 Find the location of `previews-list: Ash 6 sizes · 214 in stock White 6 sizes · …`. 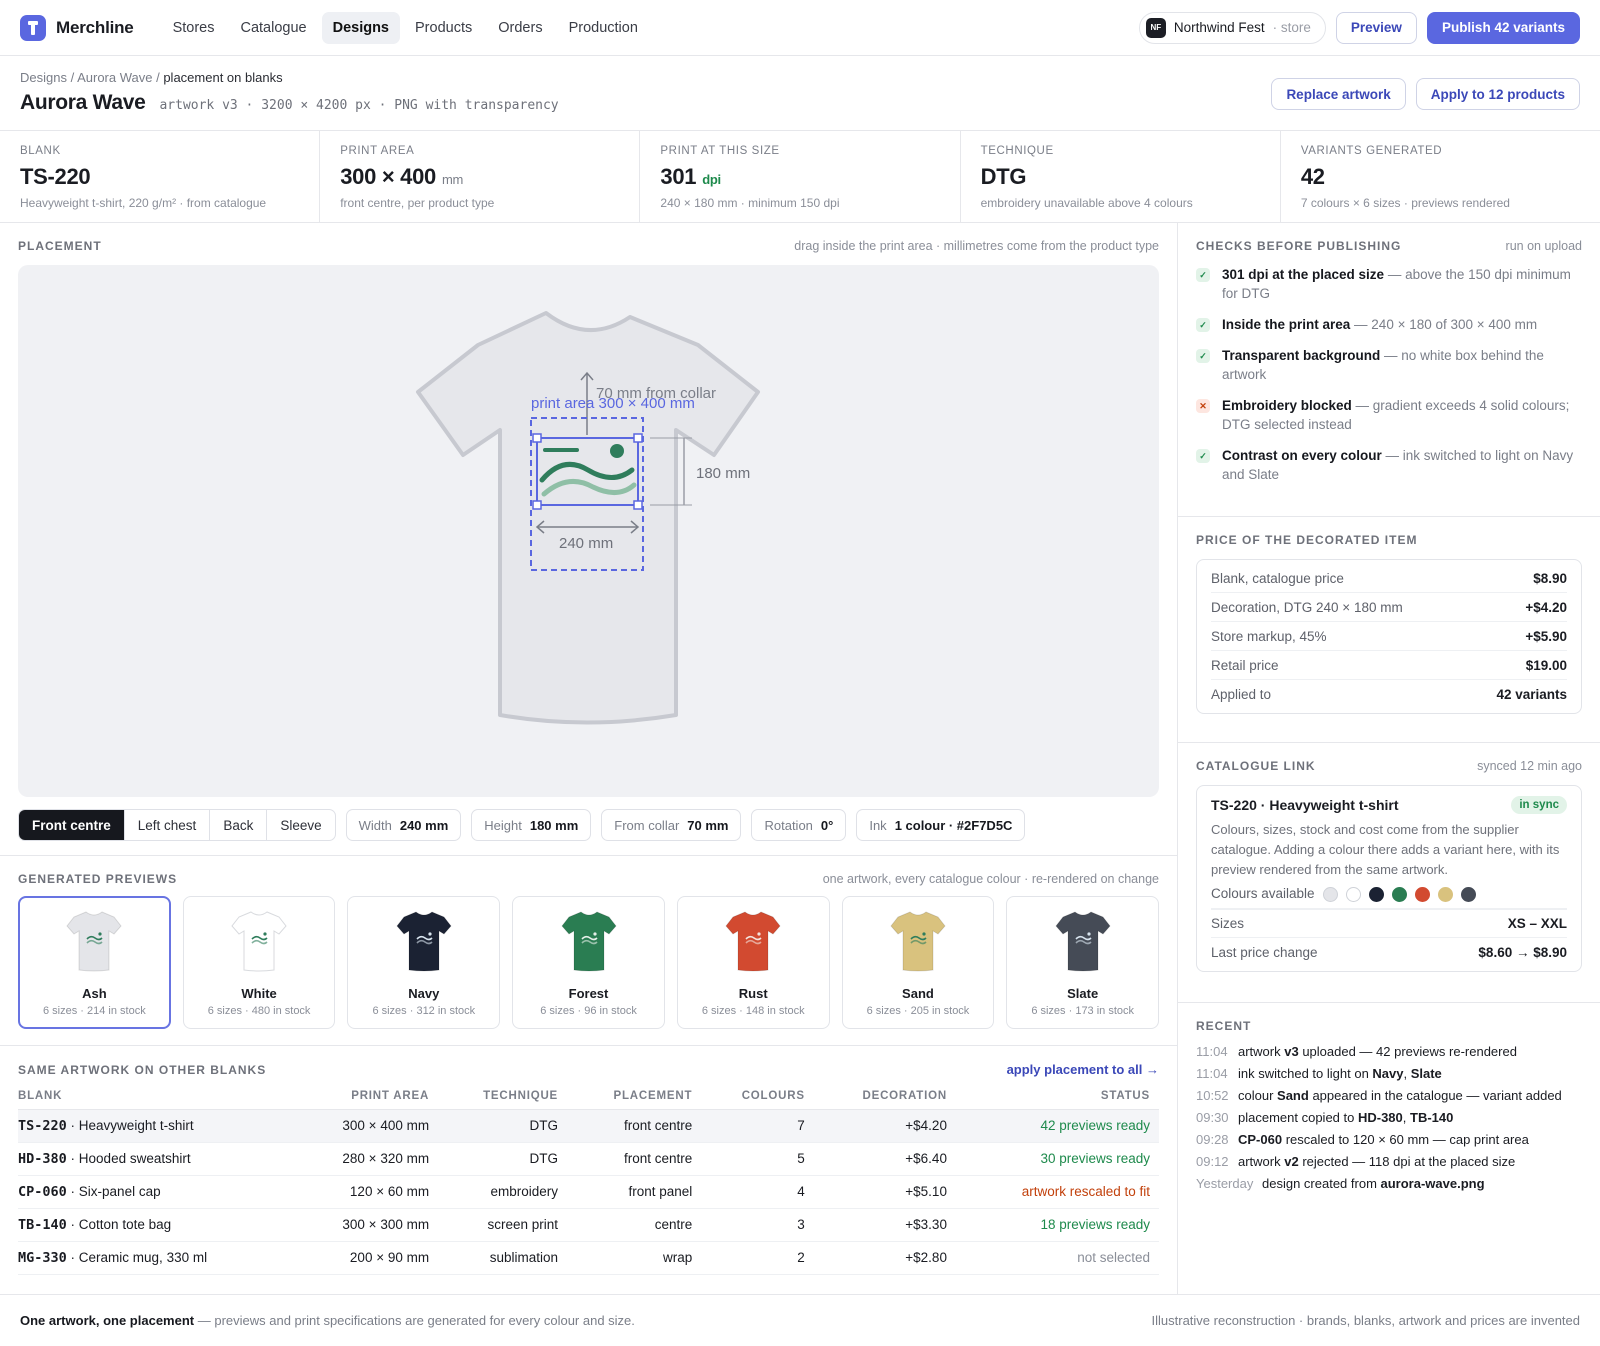

previews-list: Ash 6 sizes · 214 in stock White 6 sizes · … is located at coordinates (589, 962).